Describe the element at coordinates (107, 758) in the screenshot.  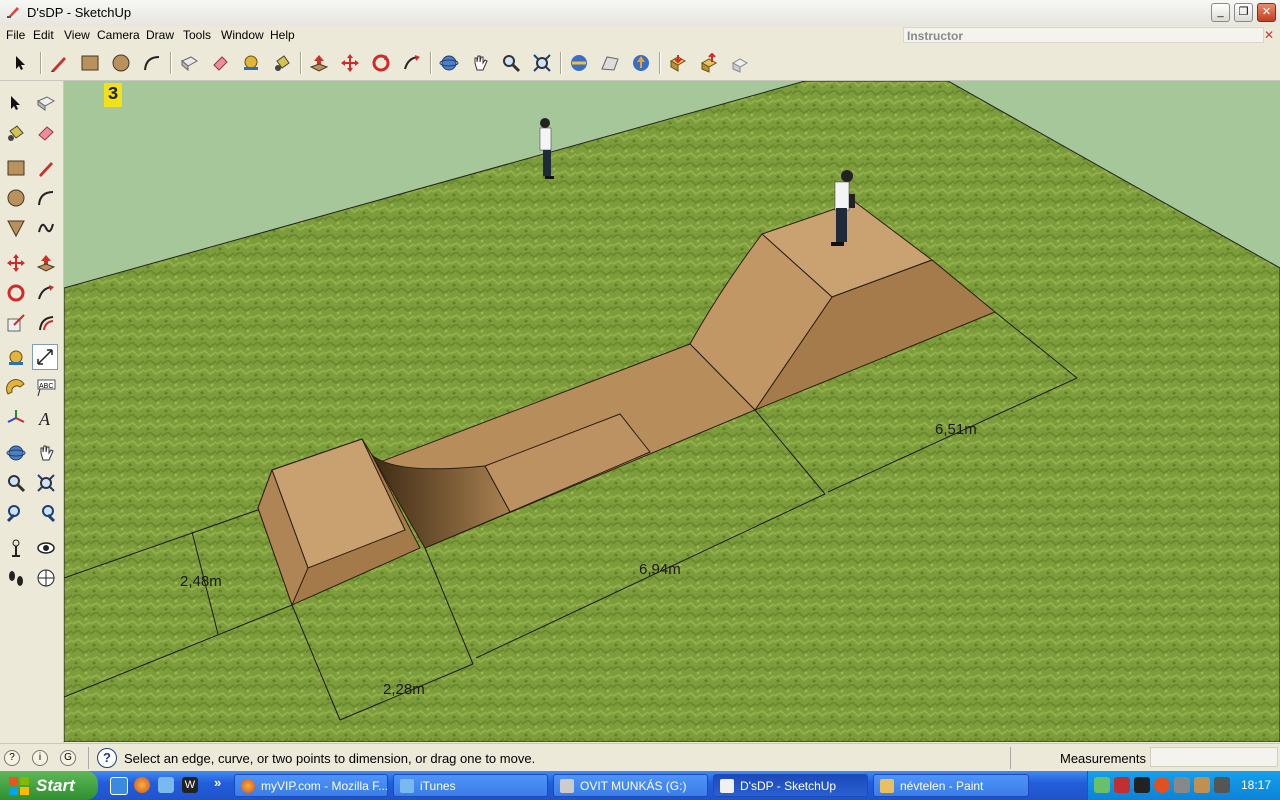
I see `help-icon: ?` at that location.